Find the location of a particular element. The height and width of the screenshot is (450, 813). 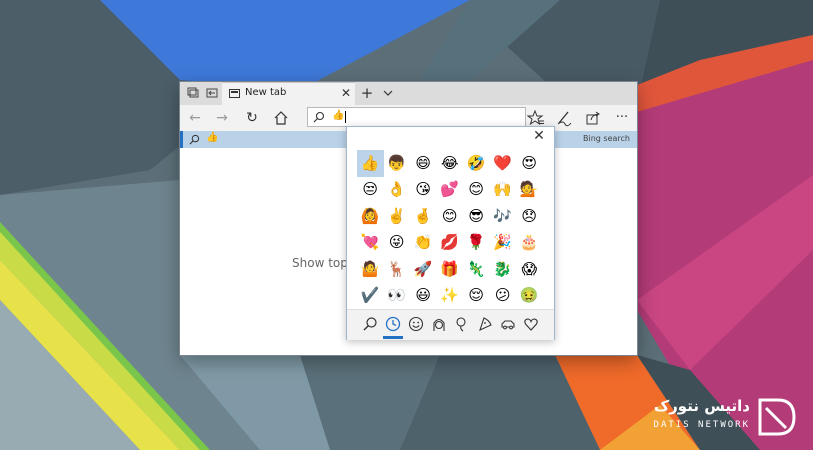

tab-title: New tab is located at coordinates (266, 92).